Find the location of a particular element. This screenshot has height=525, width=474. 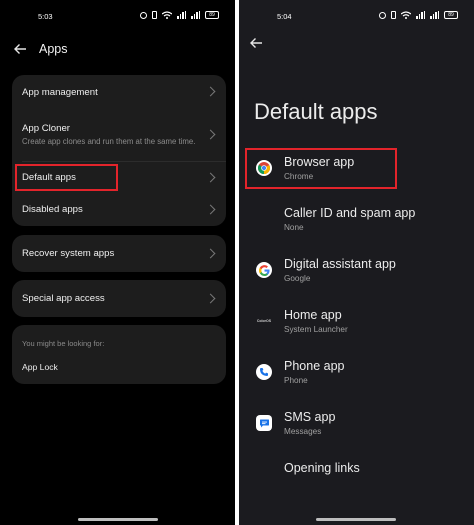

app-management-item: App management is located at coordinates (119, 92).